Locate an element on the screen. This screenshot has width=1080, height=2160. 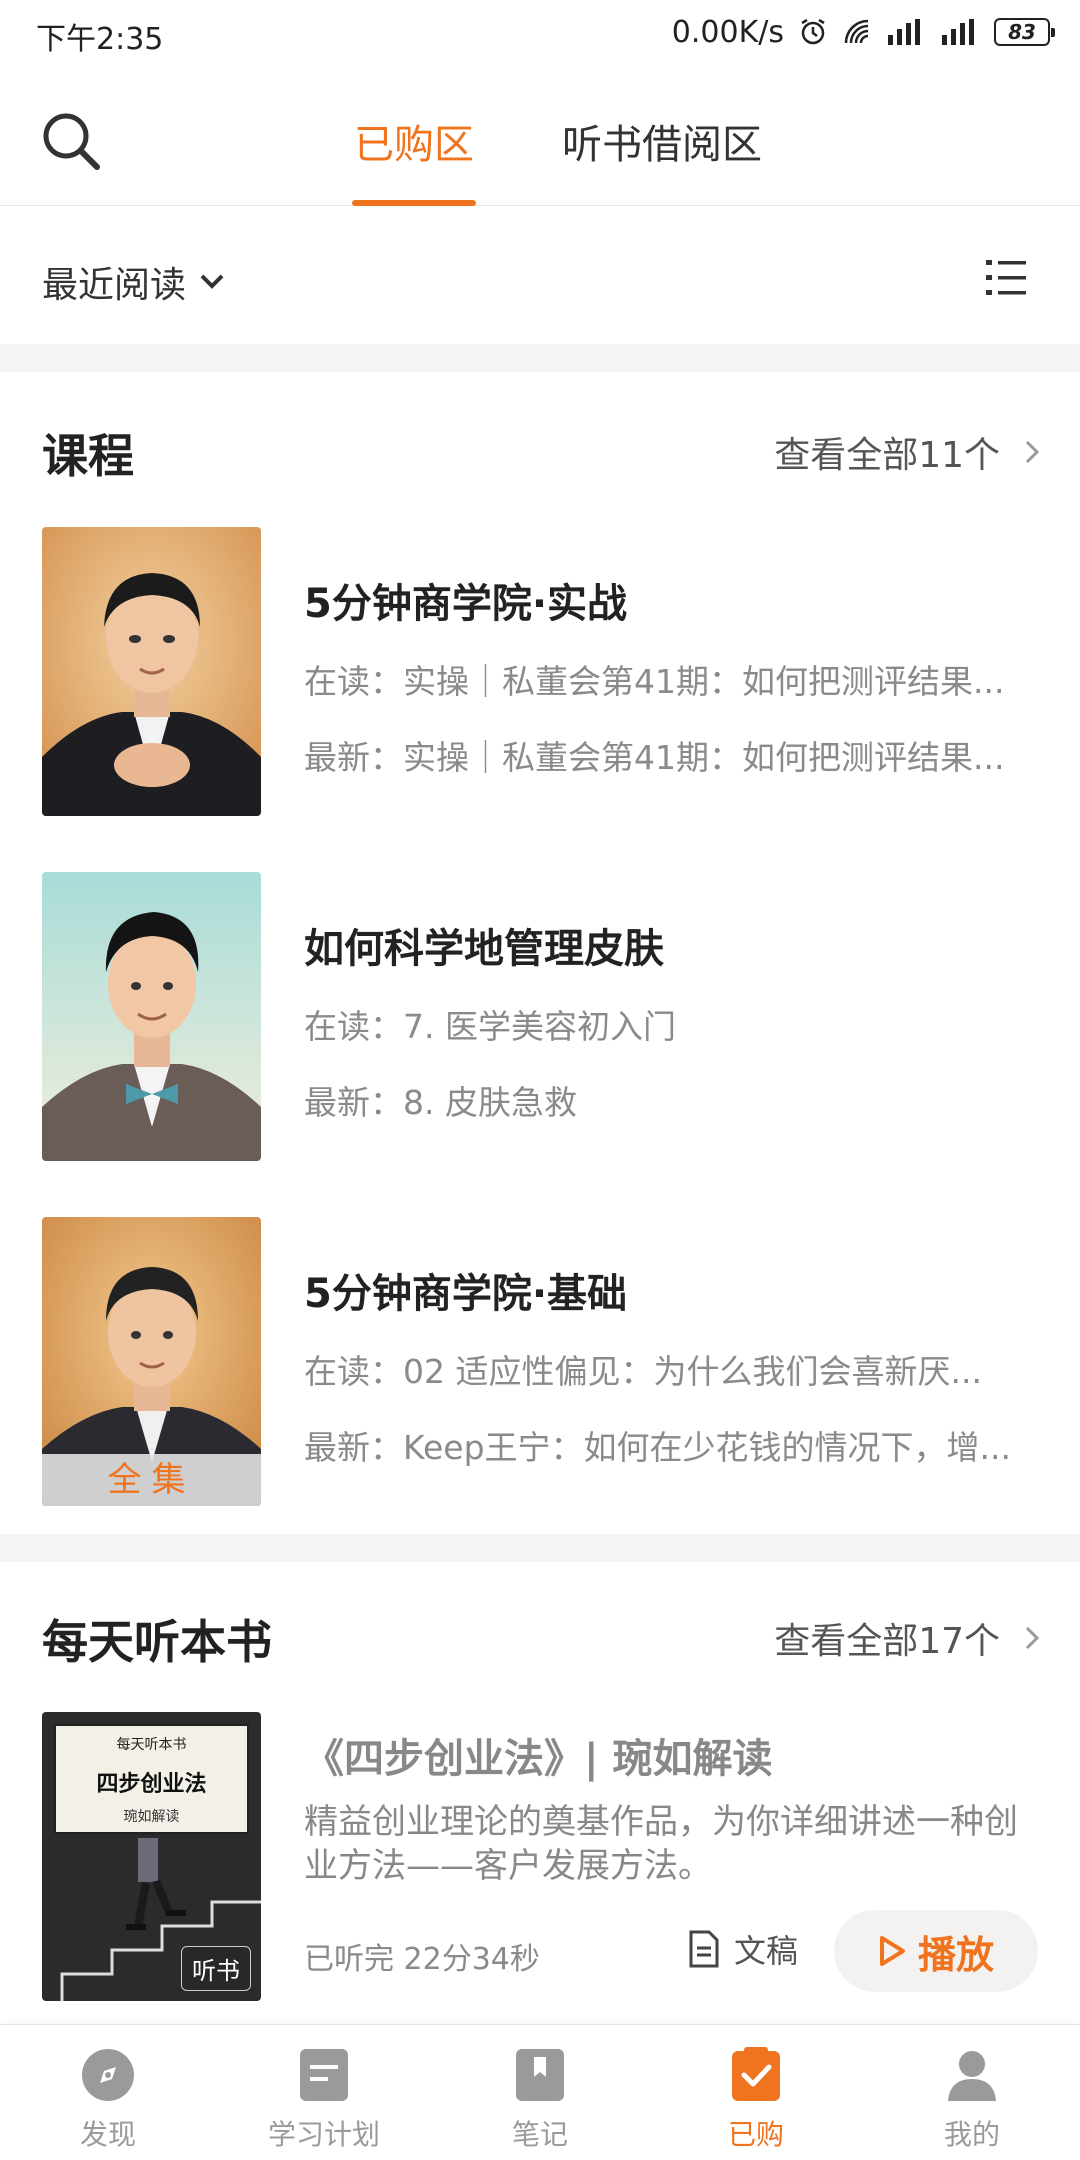
bottom-nav: 发现 学习计划 笔记 已购 我的 is located at coordinates (540, 2092).